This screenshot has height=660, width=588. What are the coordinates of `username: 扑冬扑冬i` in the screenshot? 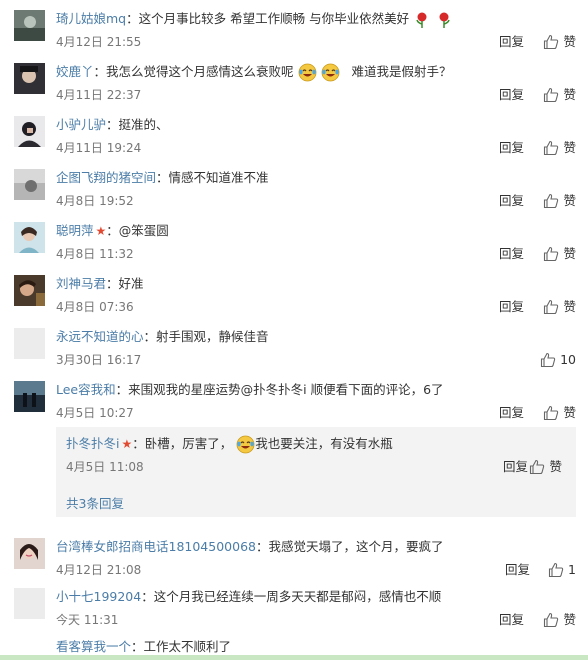 It's located at (92, 443).